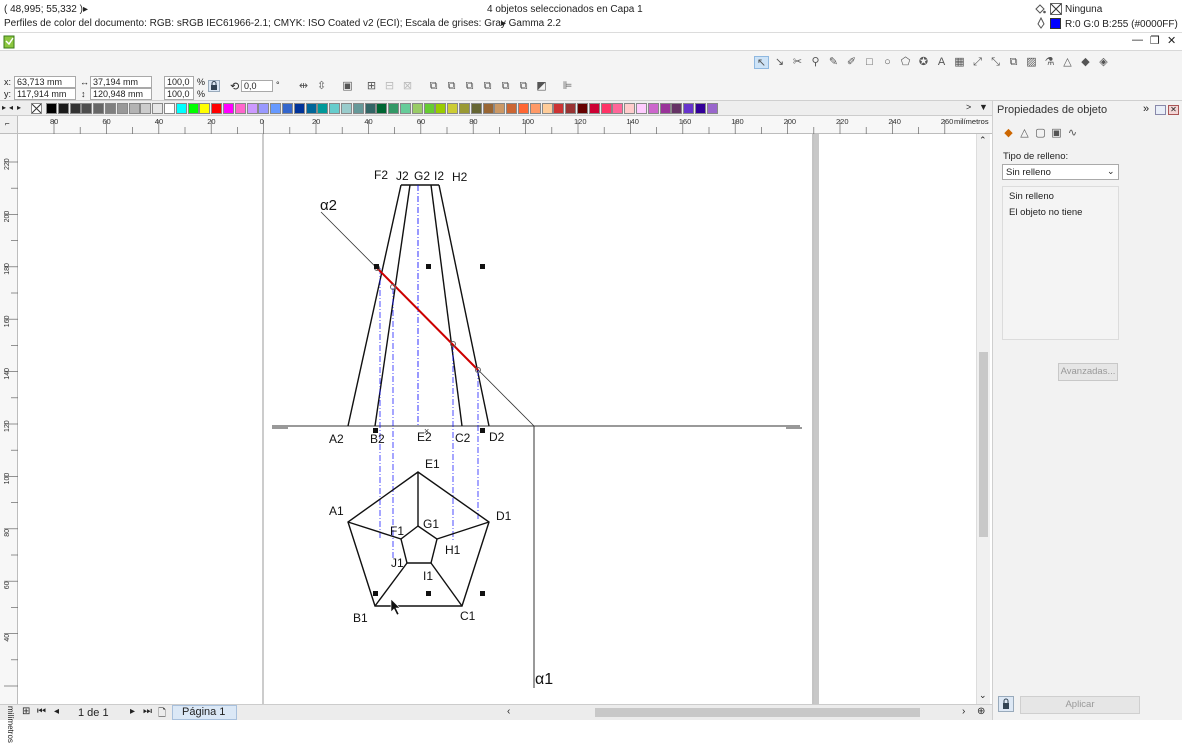 This screenshot has width=1182, height=743. I want to click on trim-icon: ⧉, so click(451, 86).